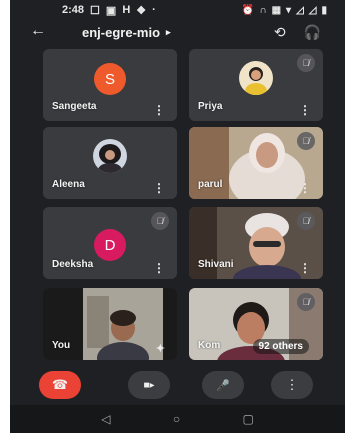 This screenshot has width=360, height=433. Describe the element at coordinates (110, 324) in the screenshot. I see `participant-tile-self: You ✦` at that location.